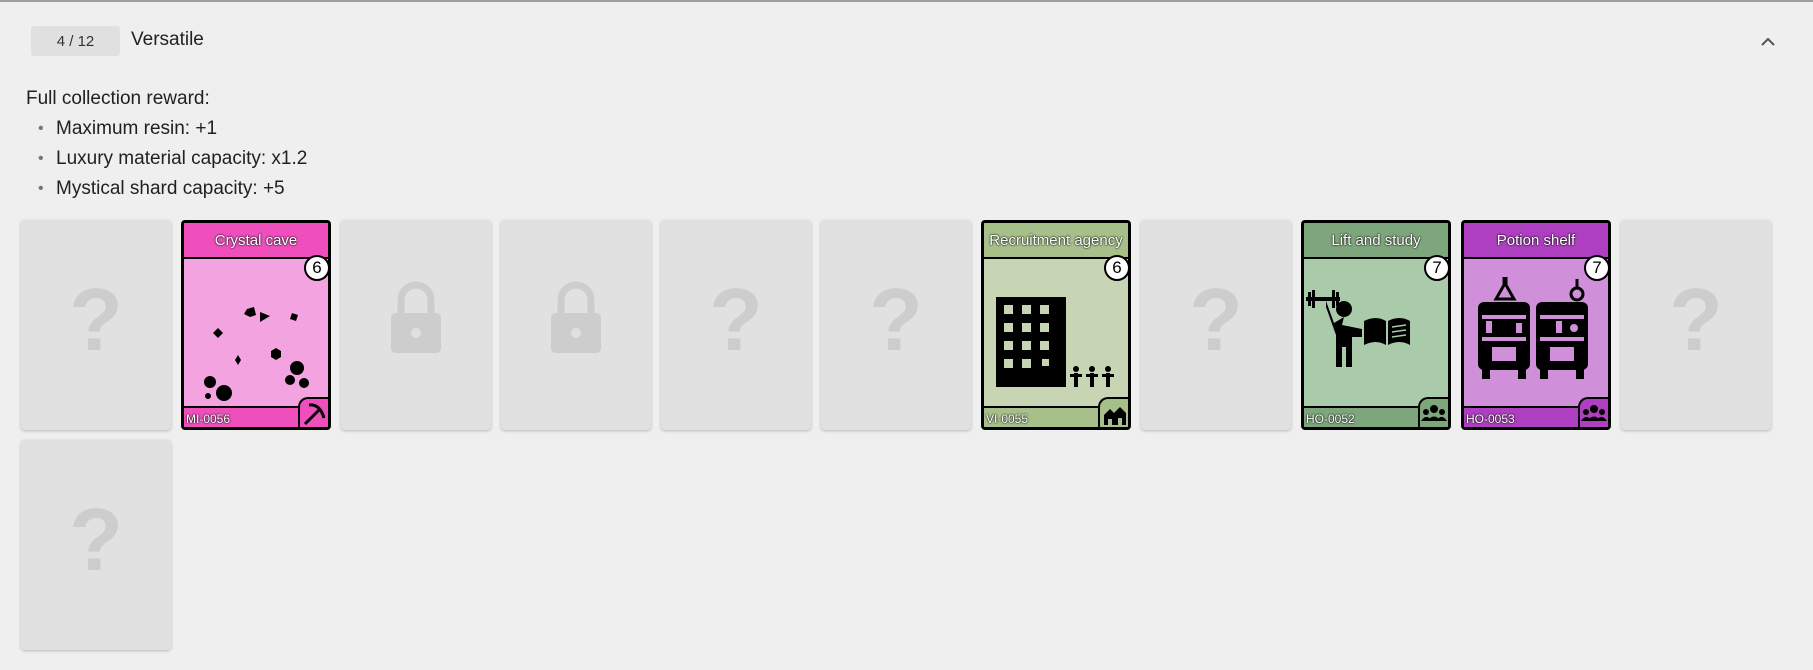  Describe the element at coordinates (172, 189) in the screenshot. I see `reward-item: Mystical shard capacity: +5` at that location.